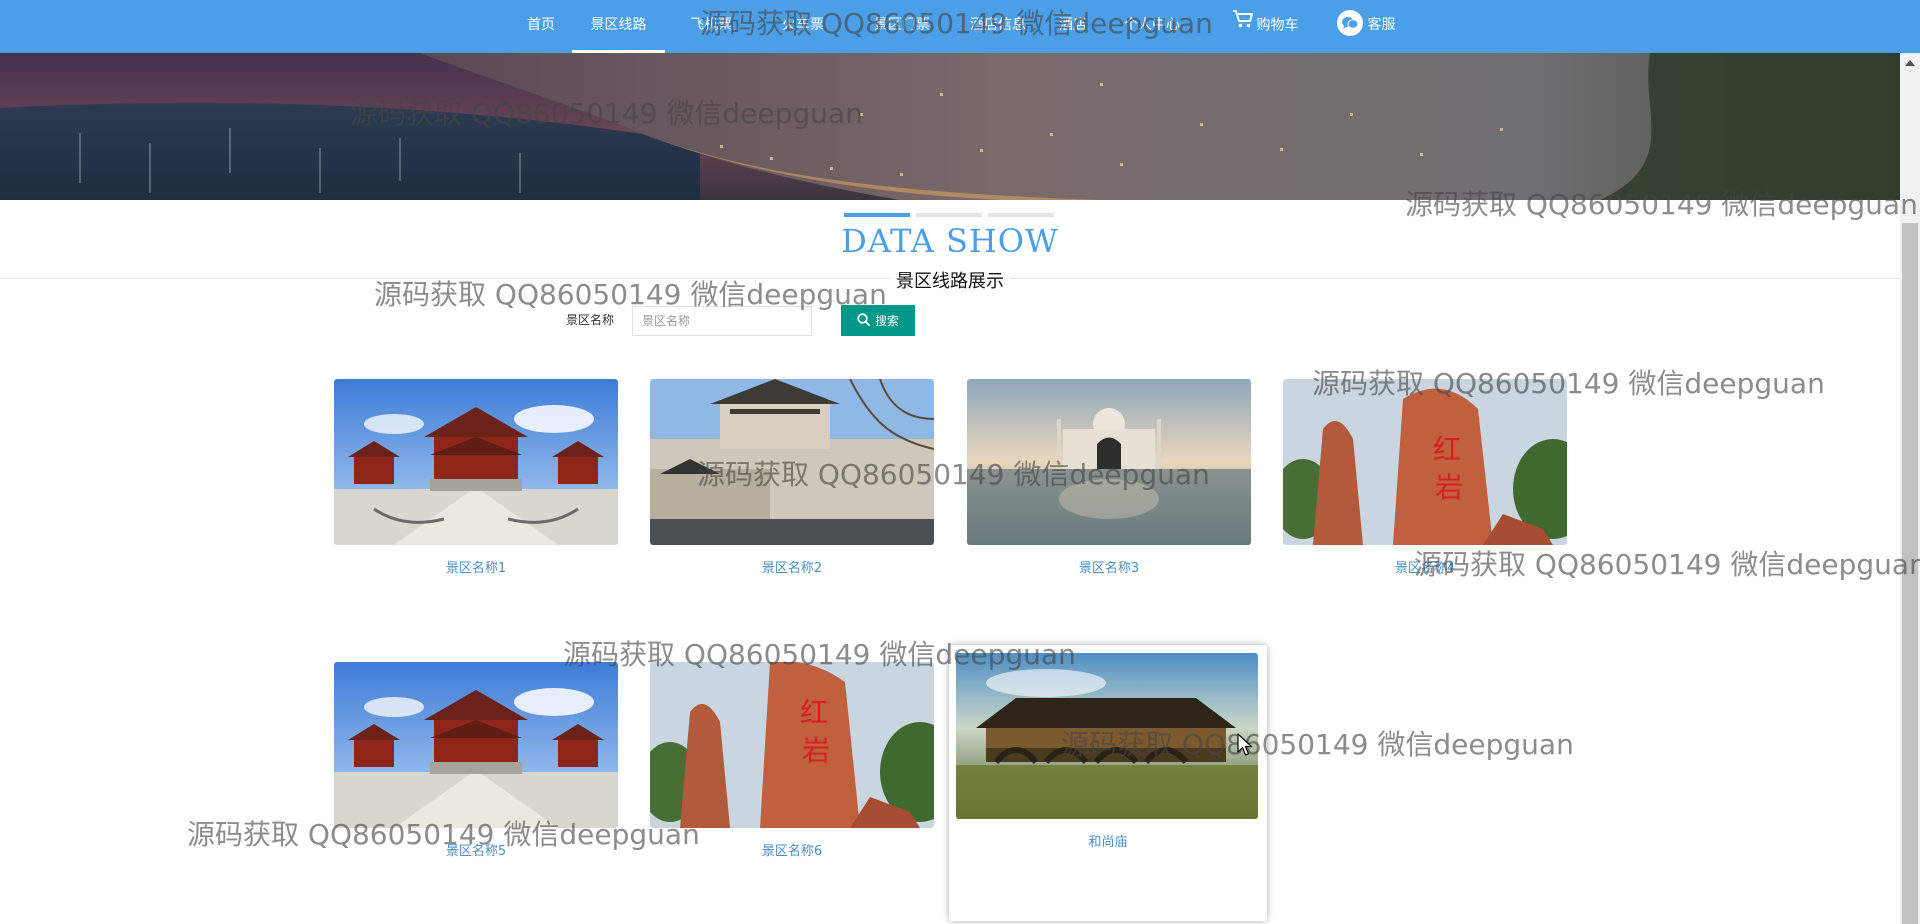 The width and height of the screenshot is (1920, 924). I want to click on search-input, so click(722, 321).